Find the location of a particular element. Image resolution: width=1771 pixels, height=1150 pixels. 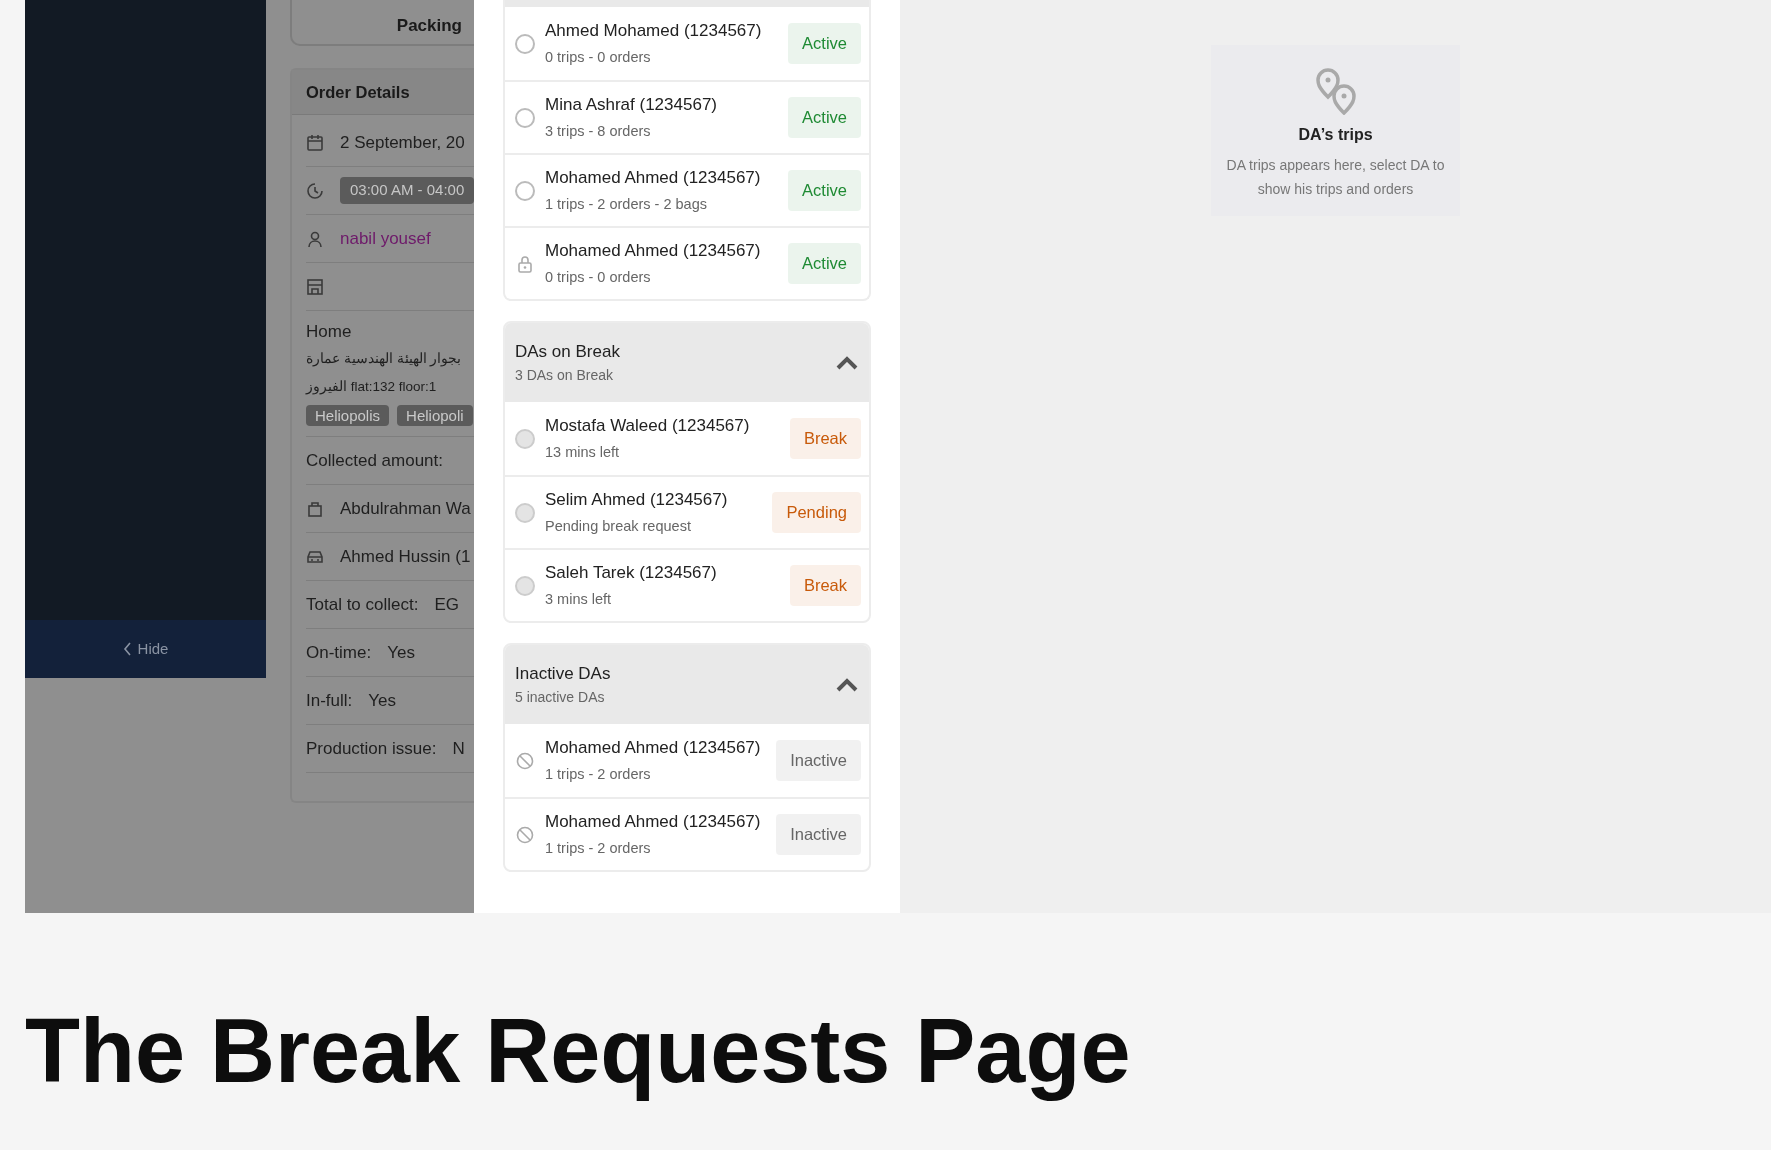

calendar-icon is located at coordinates (315, 142).